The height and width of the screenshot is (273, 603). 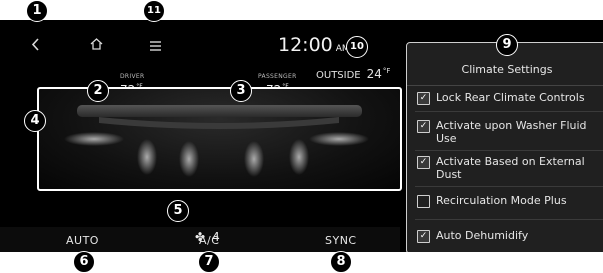 What do you see at coordinates (98, 91) in the screenshot?
I see `callout-2: 2` at bounding box center [98, 91].